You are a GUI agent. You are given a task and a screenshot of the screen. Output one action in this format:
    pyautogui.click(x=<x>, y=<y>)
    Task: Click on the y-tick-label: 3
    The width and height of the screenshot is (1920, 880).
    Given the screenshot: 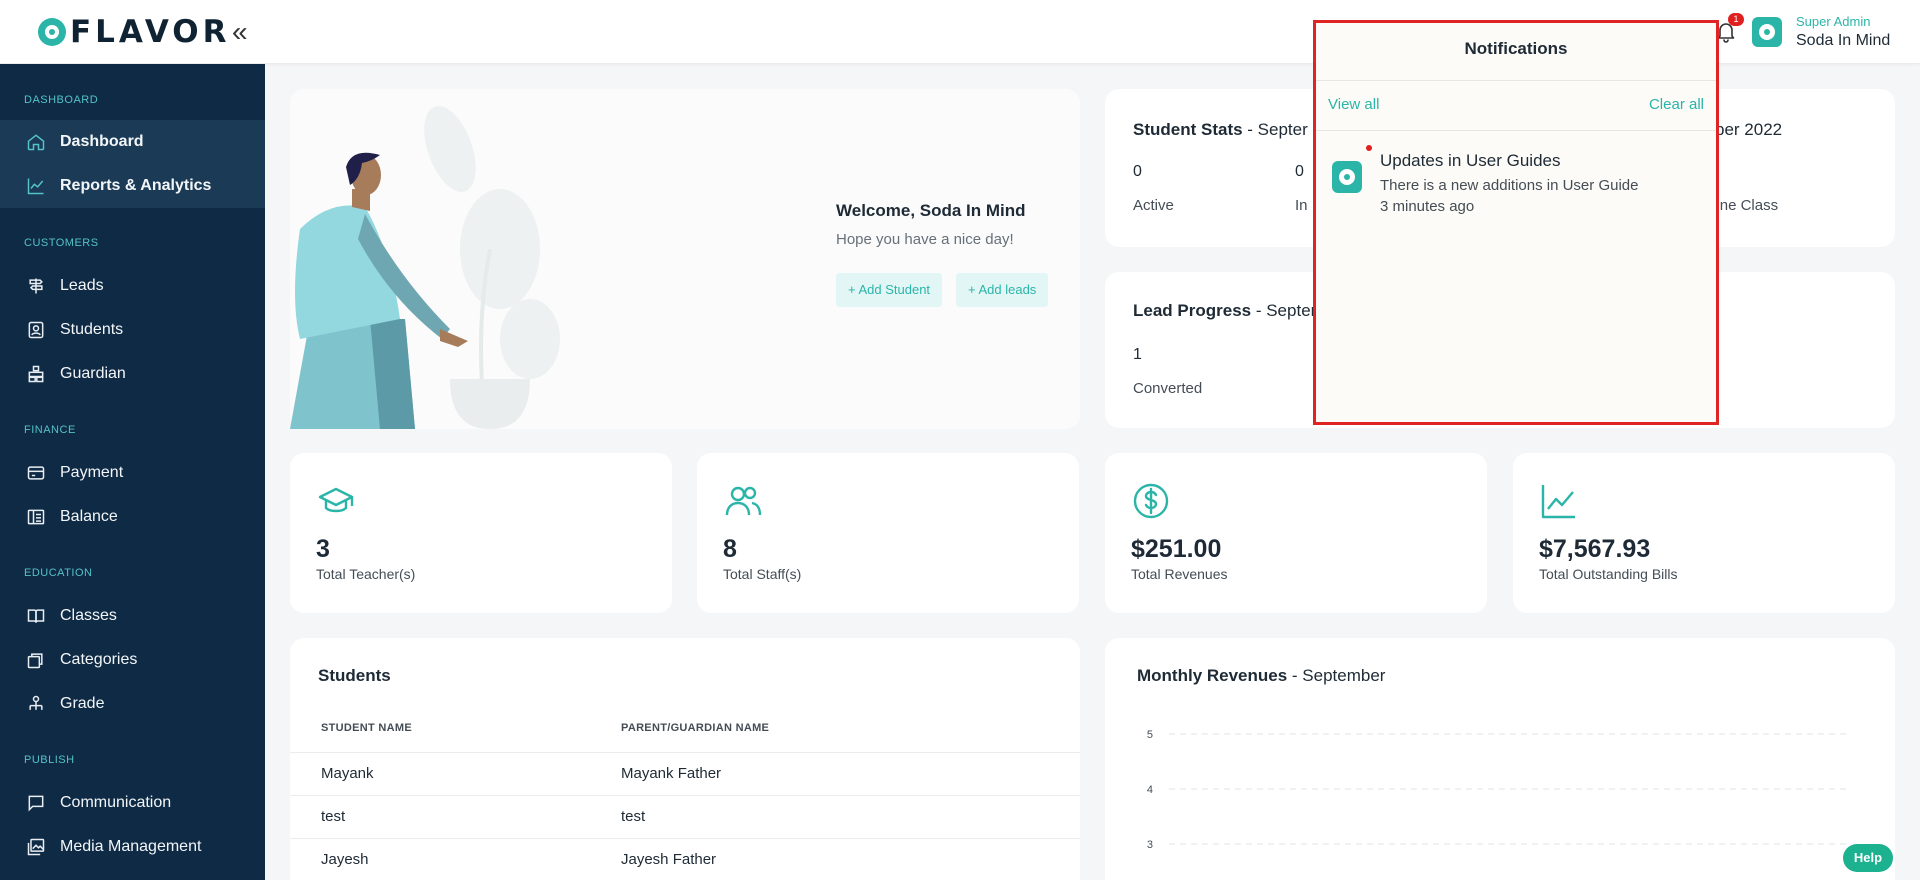 What is the action you would take?
    pyautogui.click(x=1150, y=845)
    